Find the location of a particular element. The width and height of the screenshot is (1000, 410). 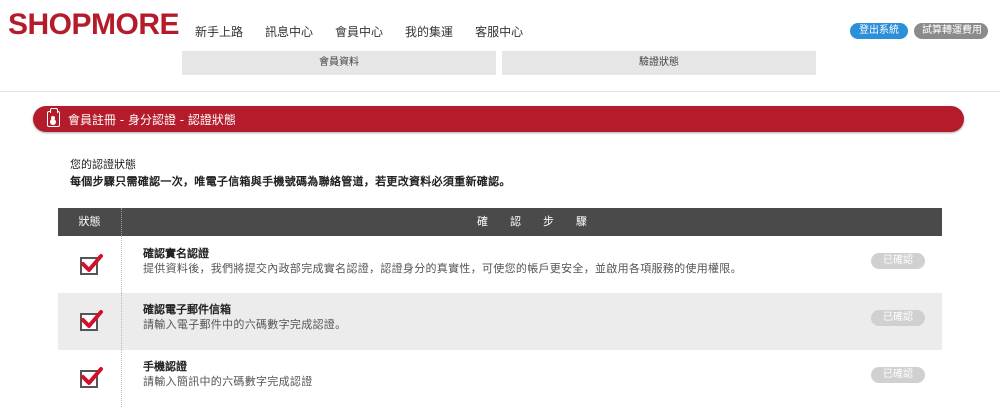

shipping-fee-calculator-button: 試算轉運費用 is located at coordinates (951, 31).